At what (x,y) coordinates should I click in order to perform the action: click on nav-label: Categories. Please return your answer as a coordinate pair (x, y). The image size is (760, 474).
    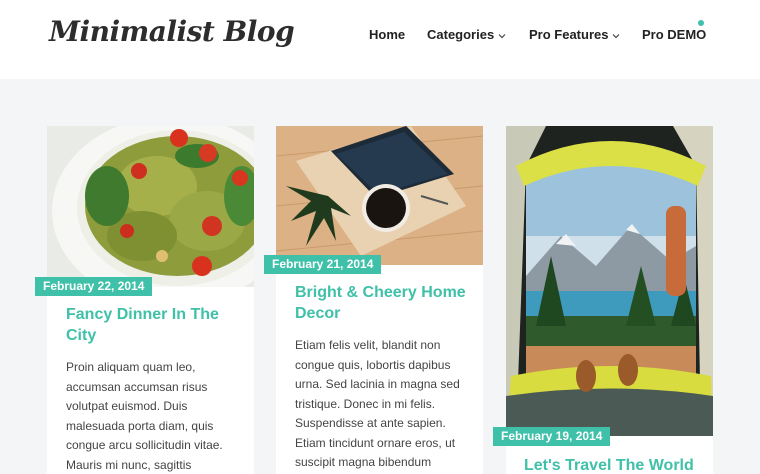
    Looking at the image, I should click on (461, 34).